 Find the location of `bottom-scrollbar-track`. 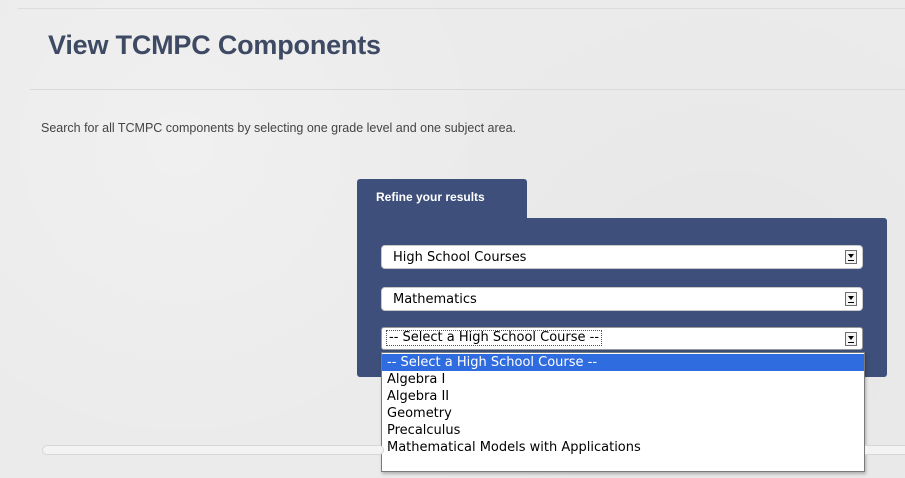

bottom-scrollbar-track is located at coordinates (885, 450).